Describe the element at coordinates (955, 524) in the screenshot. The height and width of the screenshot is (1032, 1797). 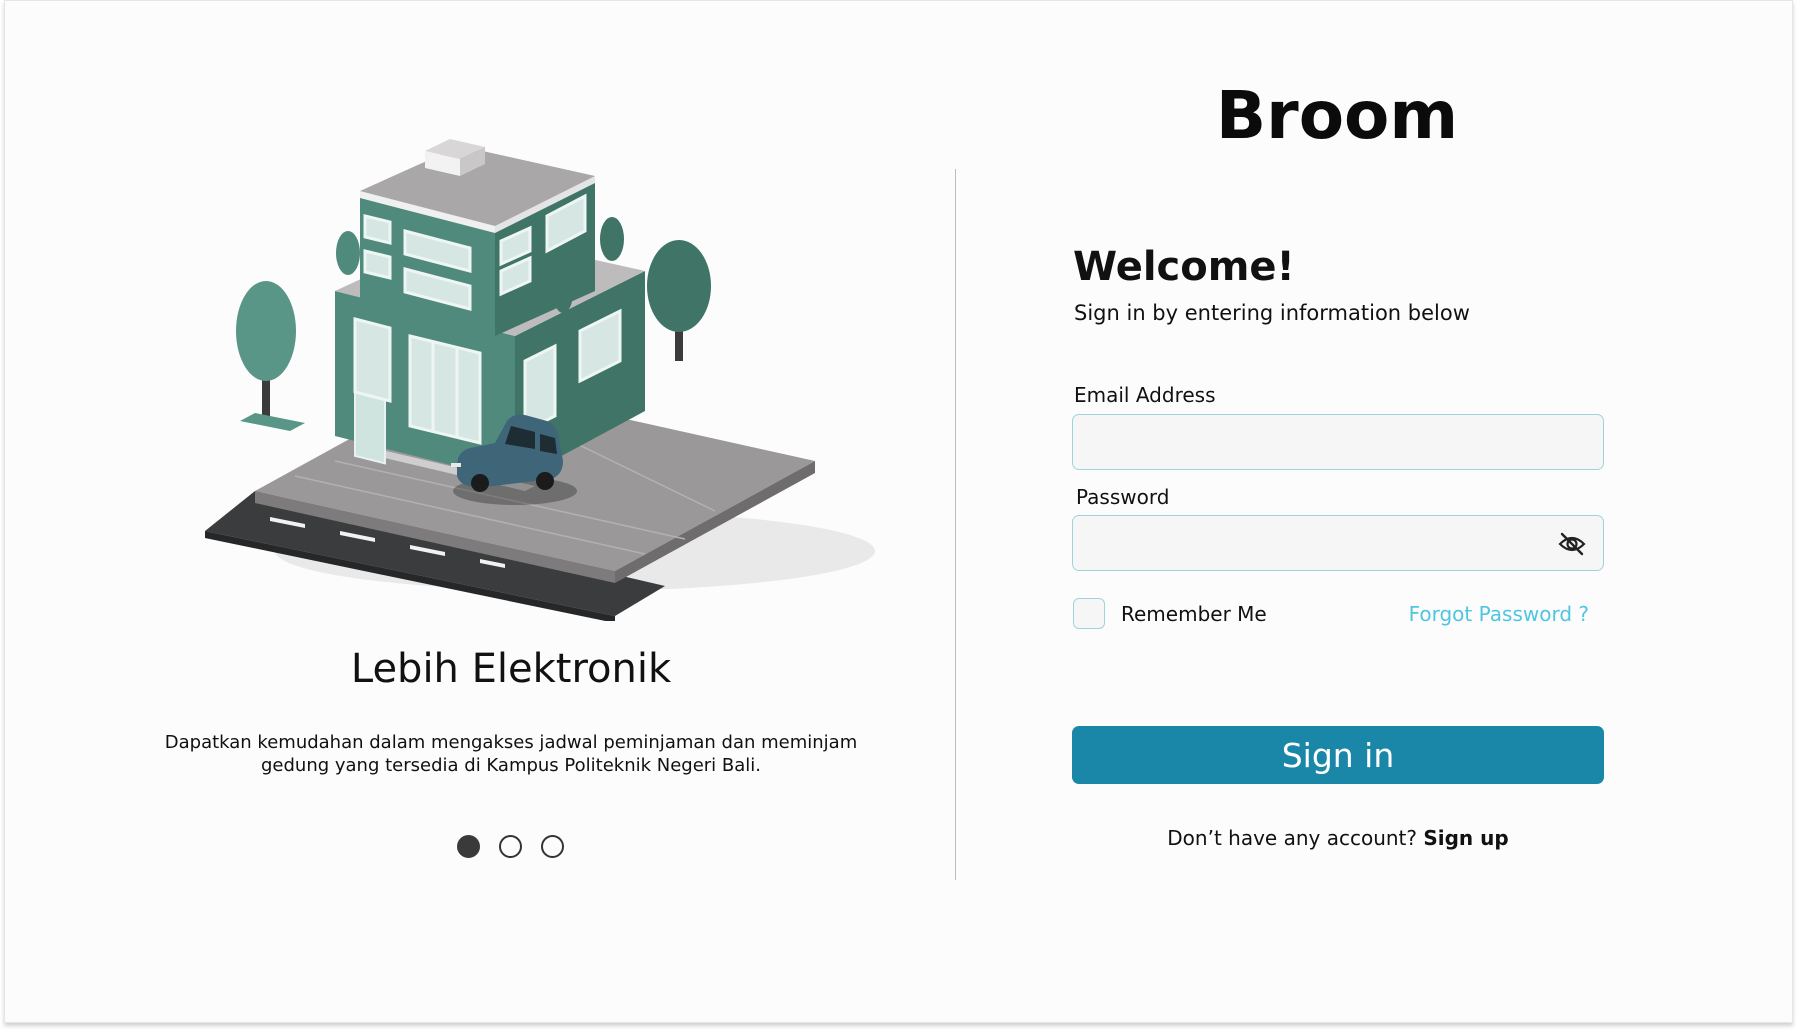
I see `panel-divider` at that location.